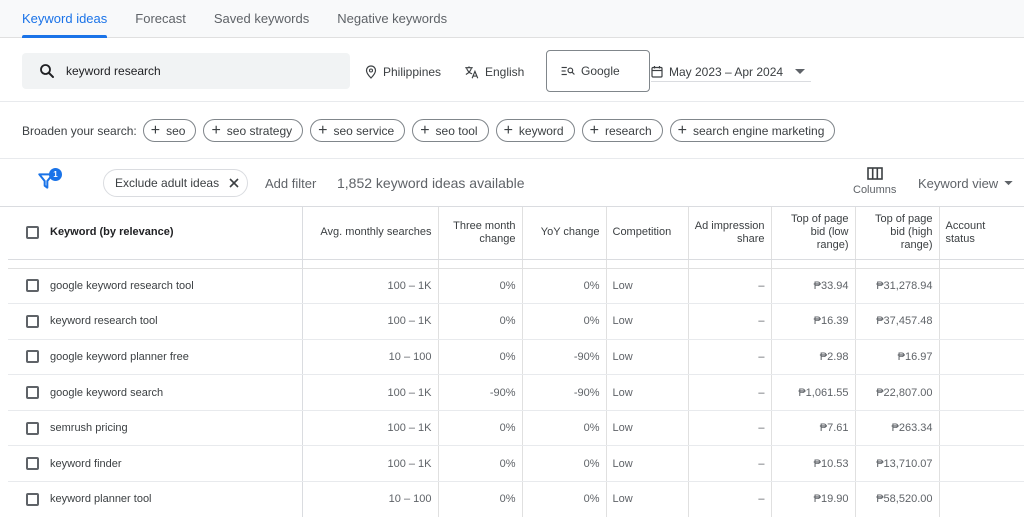  What do you see at coordinates (173, 464) in the screenshot?
I see `keyword-cell: keyword finder` at bounding box center [173, 464].